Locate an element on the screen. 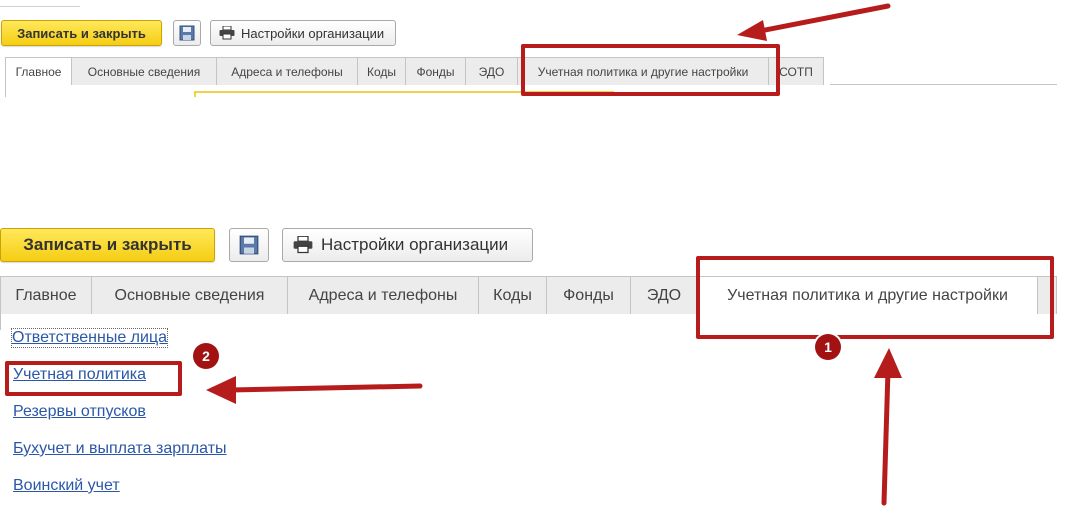 The image size is (1066, 515). save-and-close-label: Записать и закрыть is located at coordinates (81, 33).